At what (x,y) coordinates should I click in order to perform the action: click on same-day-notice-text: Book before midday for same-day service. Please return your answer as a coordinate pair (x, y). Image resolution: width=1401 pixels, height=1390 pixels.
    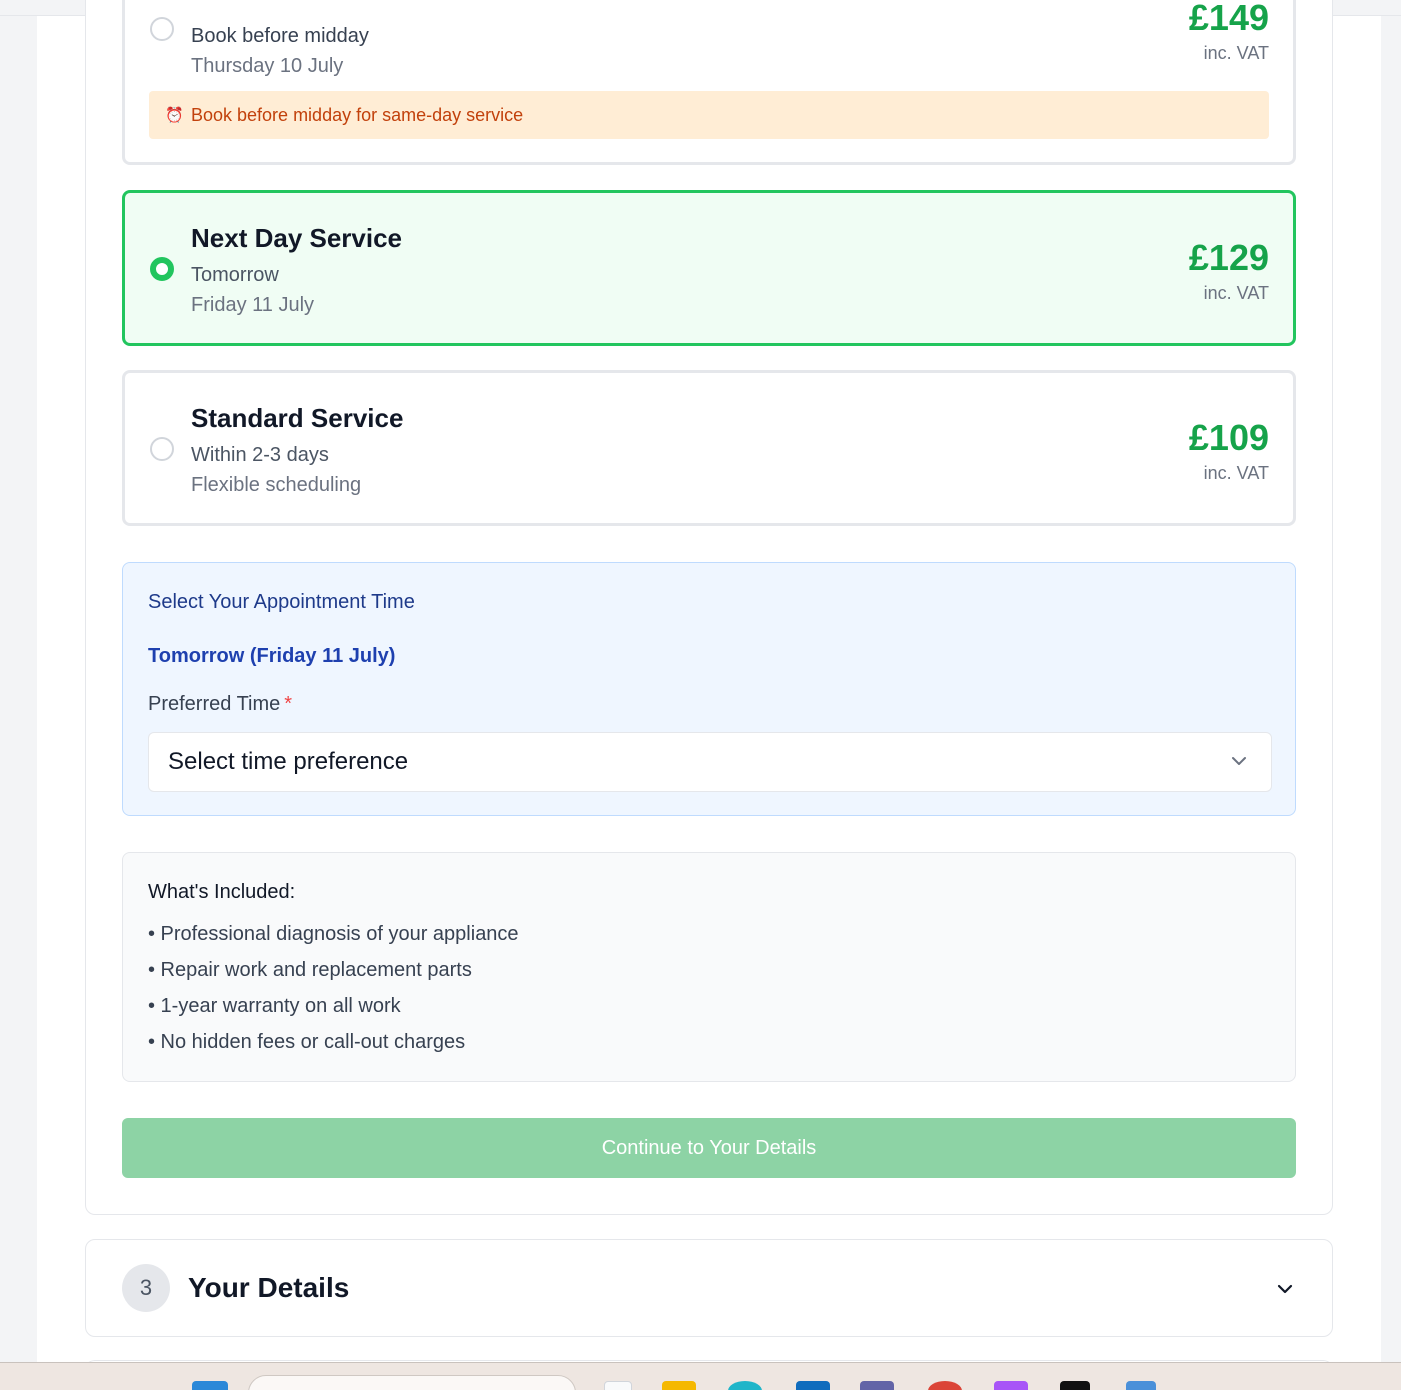
    Looking at the image, I should click on (357, 114).